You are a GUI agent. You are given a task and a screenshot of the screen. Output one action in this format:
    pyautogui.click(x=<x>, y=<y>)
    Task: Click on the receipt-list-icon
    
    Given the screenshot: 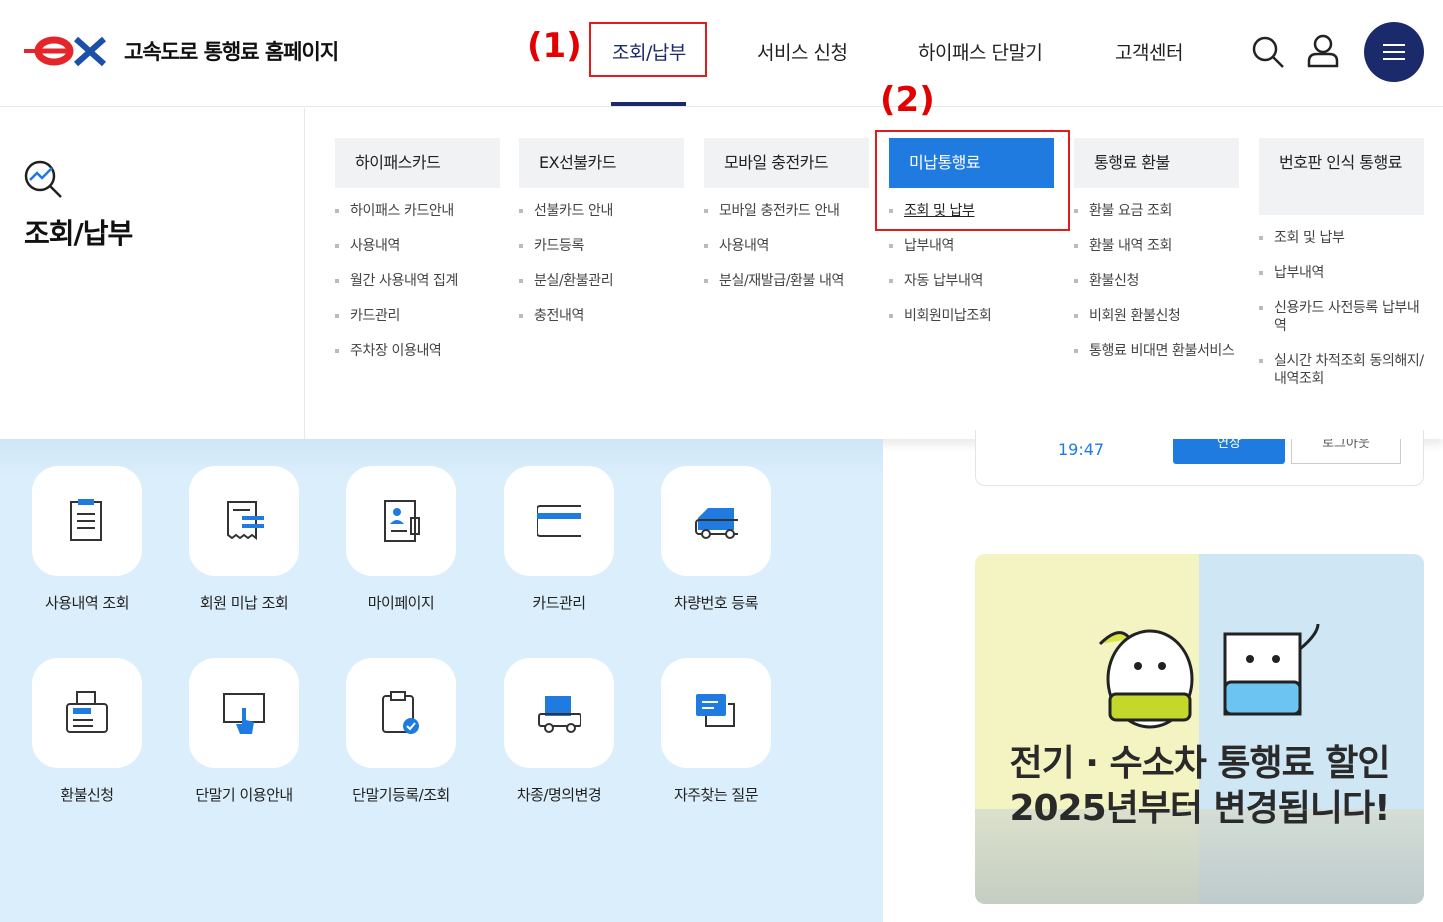 What is the action you would take?
    pyautogui.click(x=86, y=520)
    